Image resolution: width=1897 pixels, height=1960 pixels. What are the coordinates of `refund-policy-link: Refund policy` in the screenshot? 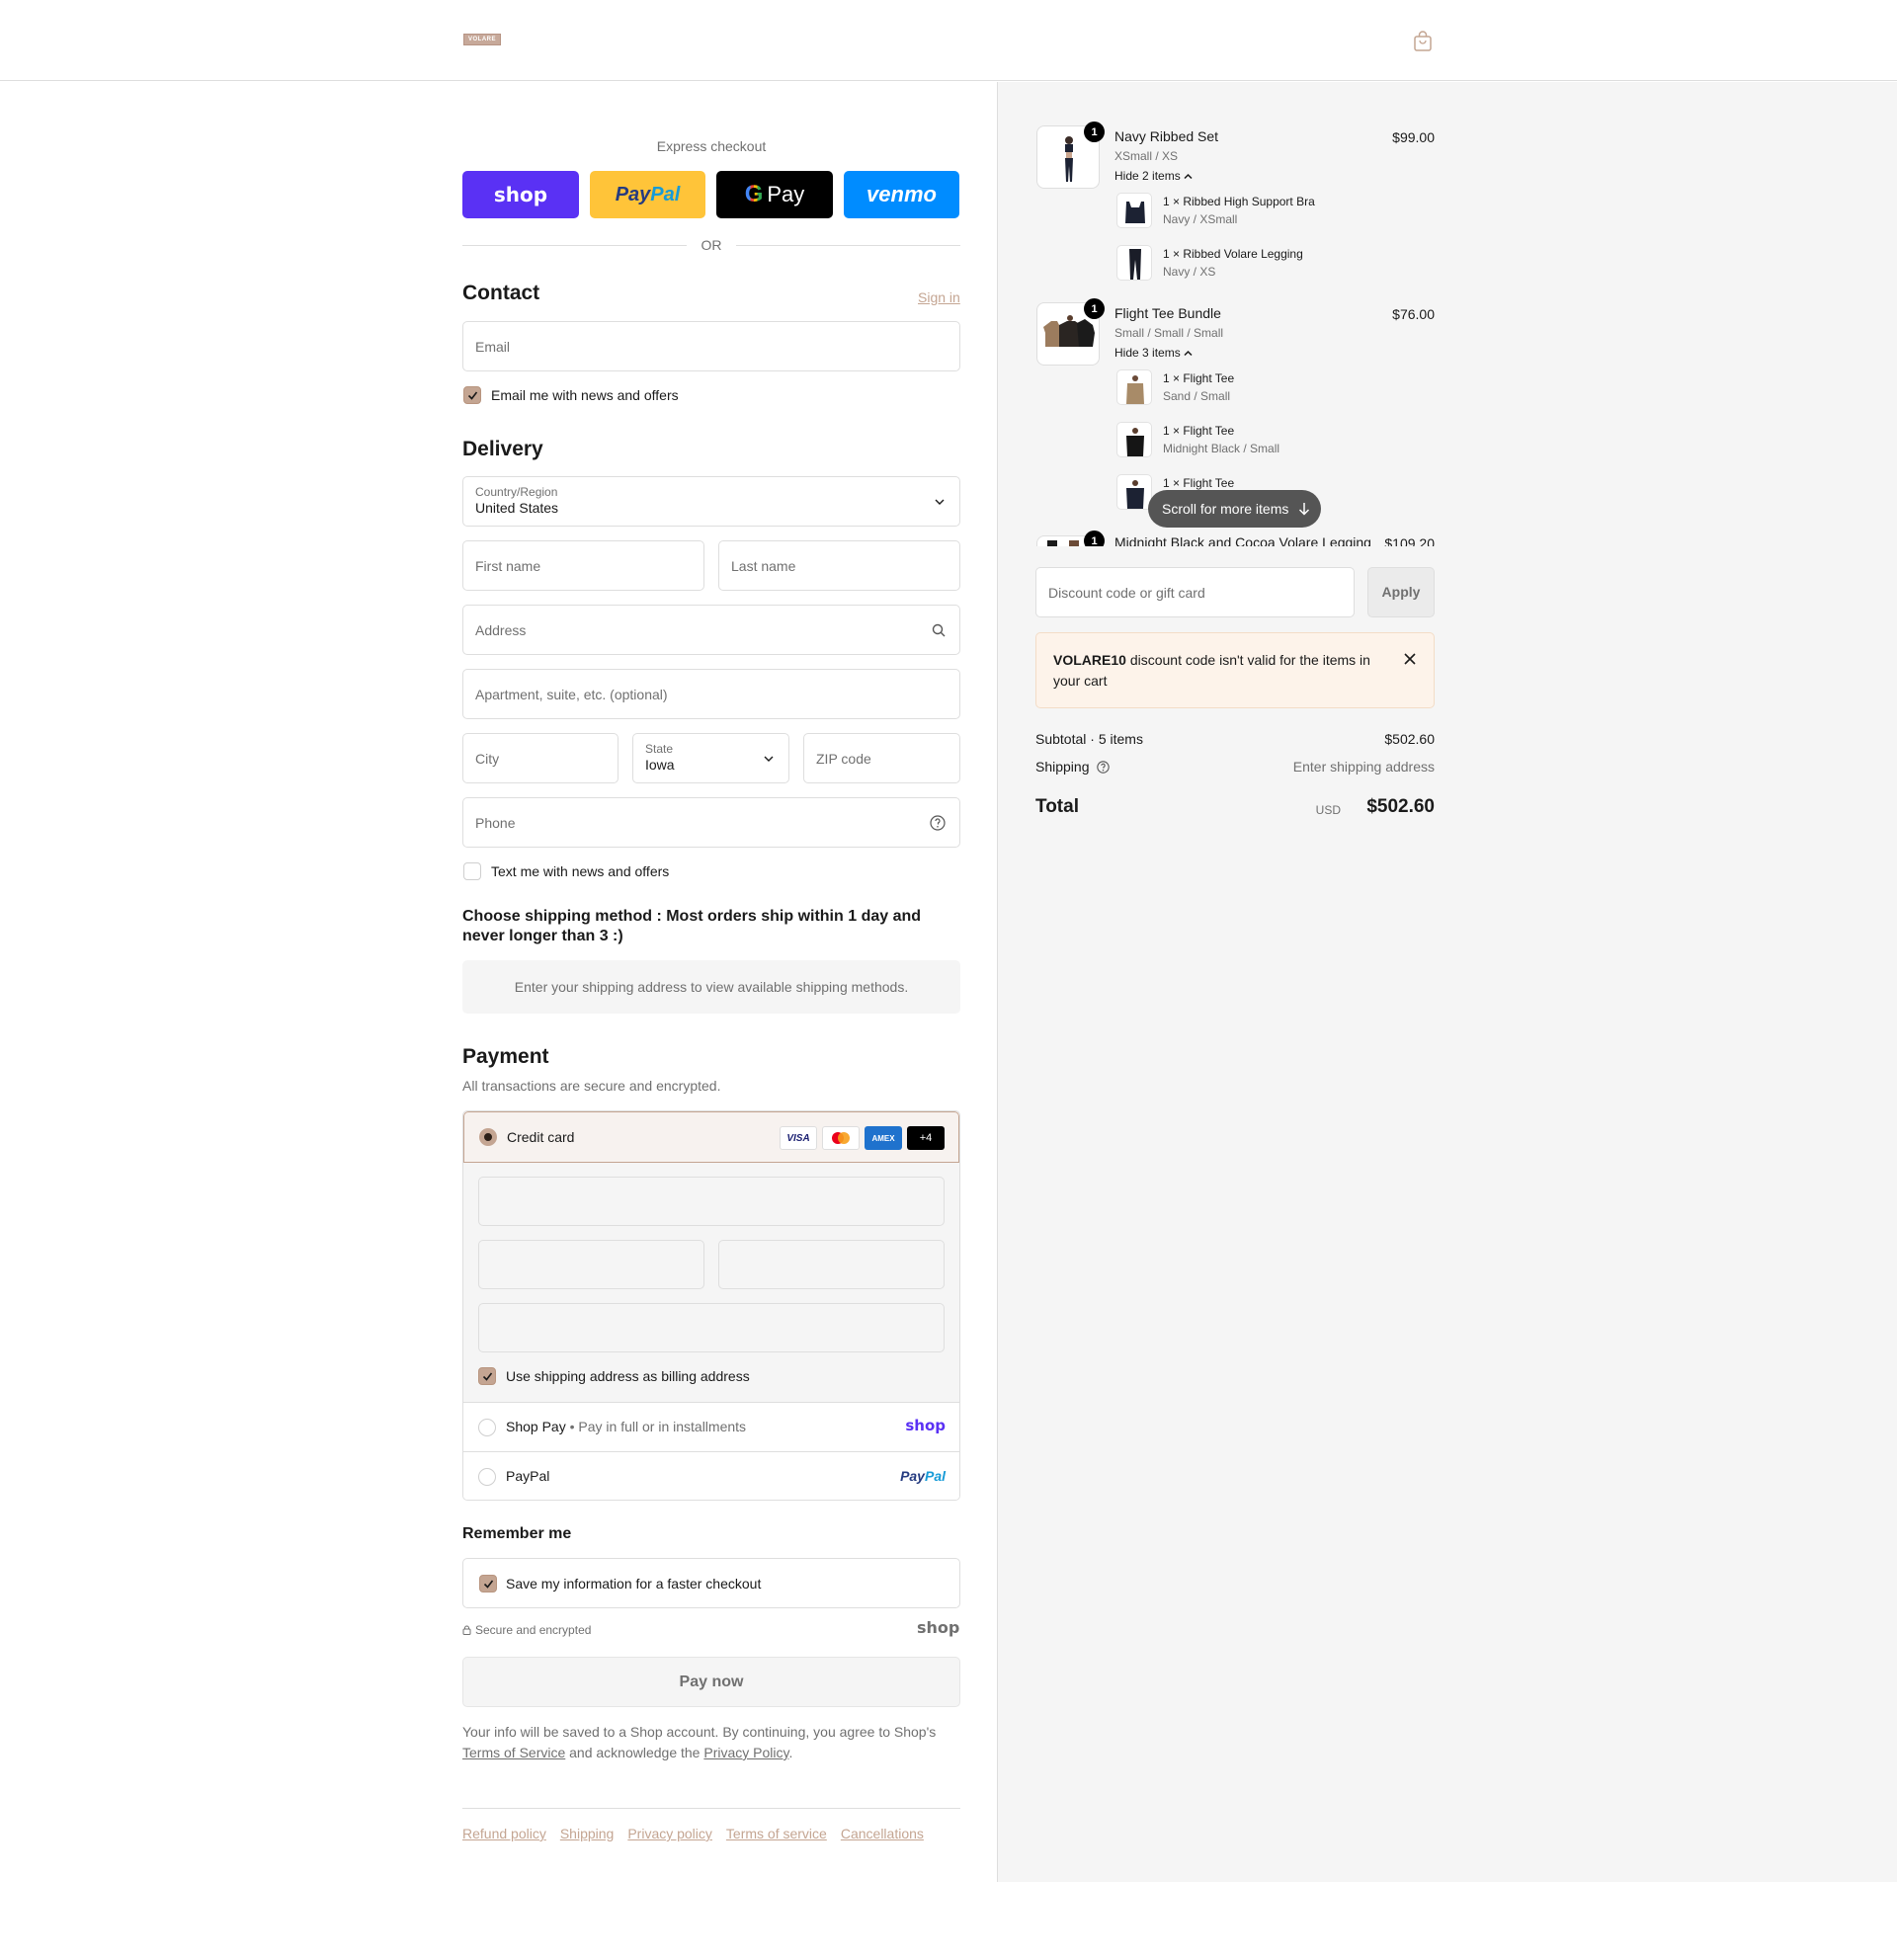 It's located at (504, 1833).